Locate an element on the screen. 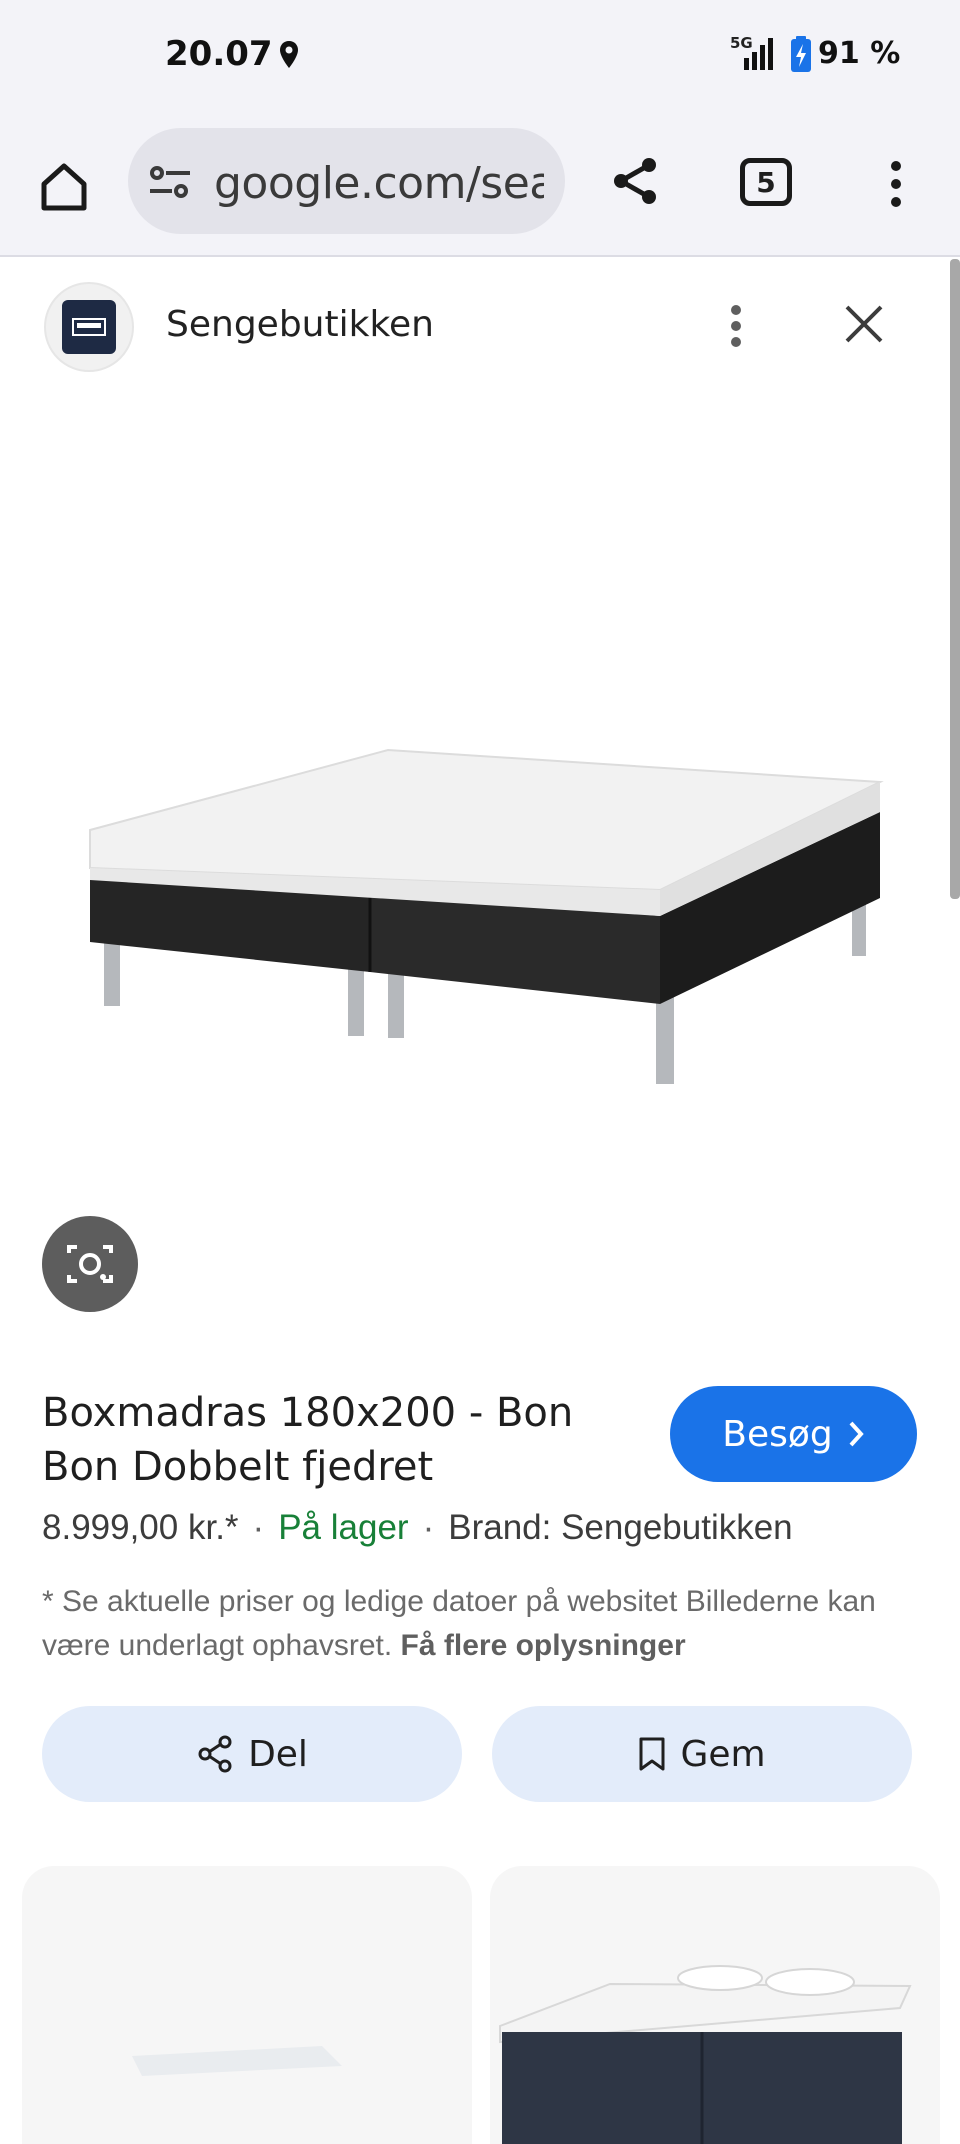  bed-logo-icon is located at coordinates (89, 327).